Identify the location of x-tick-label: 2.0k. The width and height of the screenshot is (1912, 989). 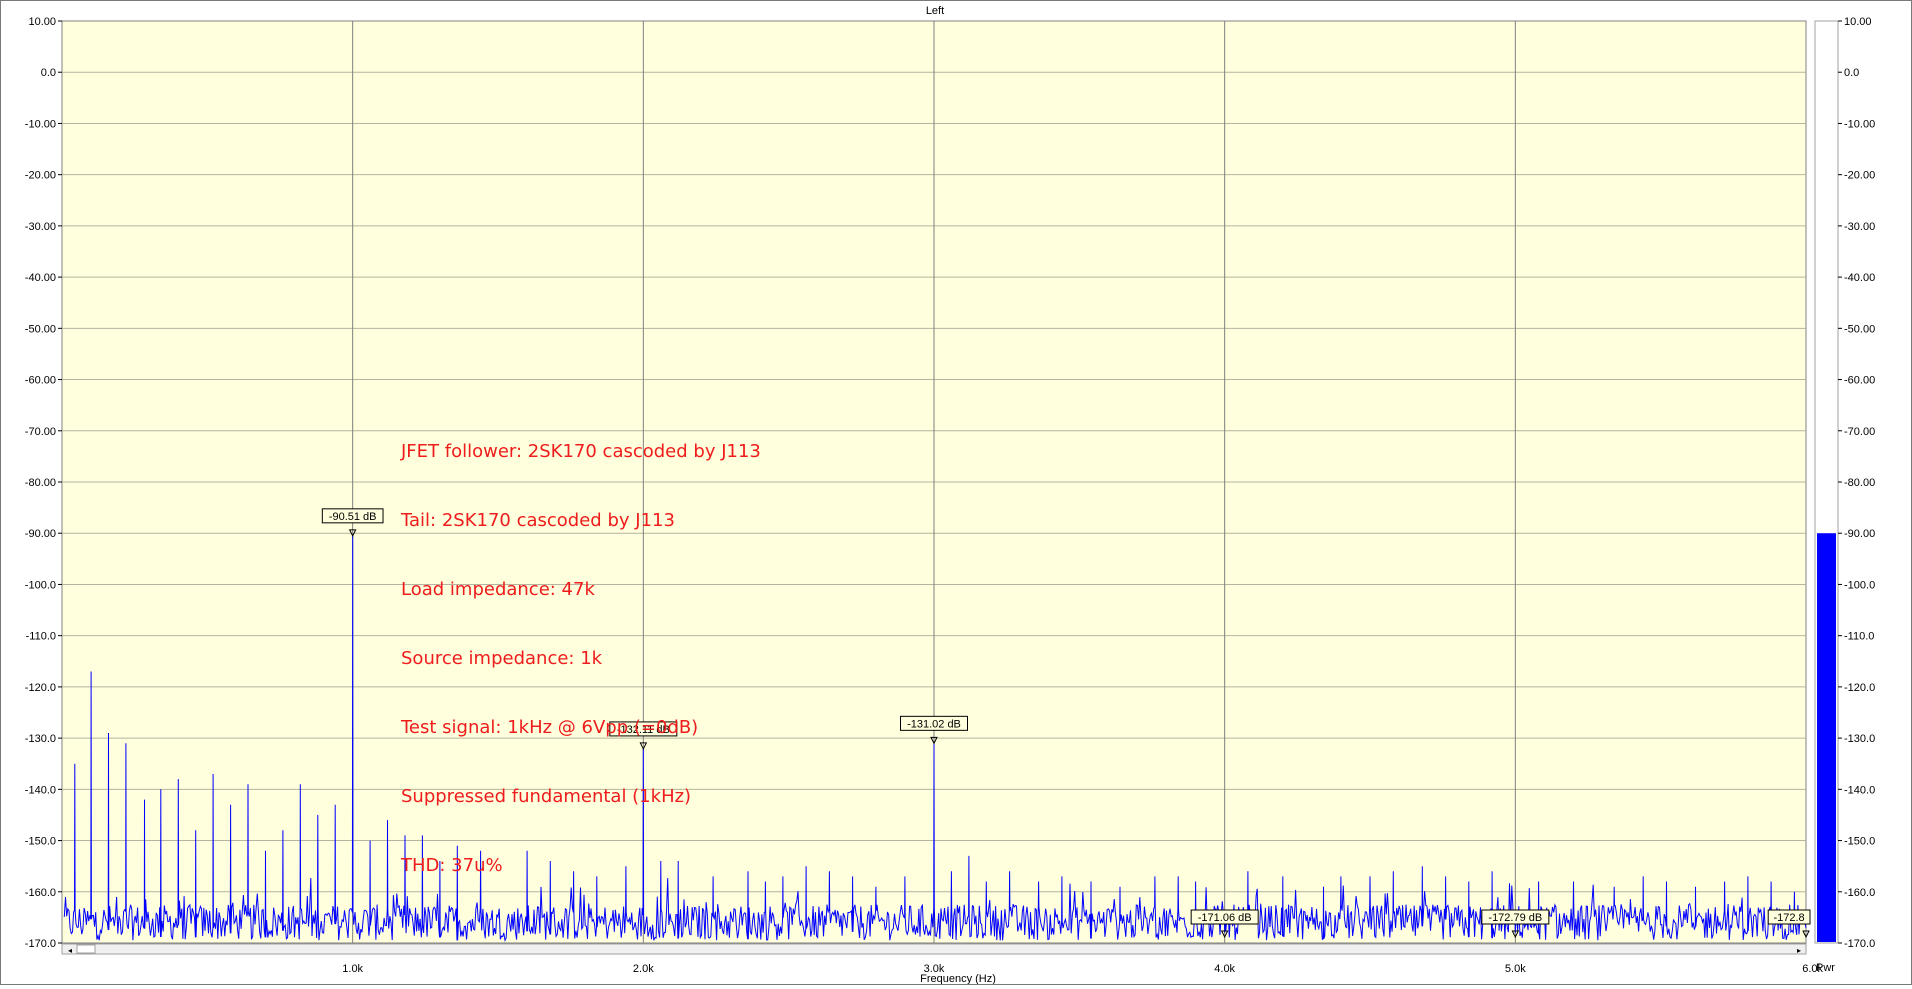
(643, 969).